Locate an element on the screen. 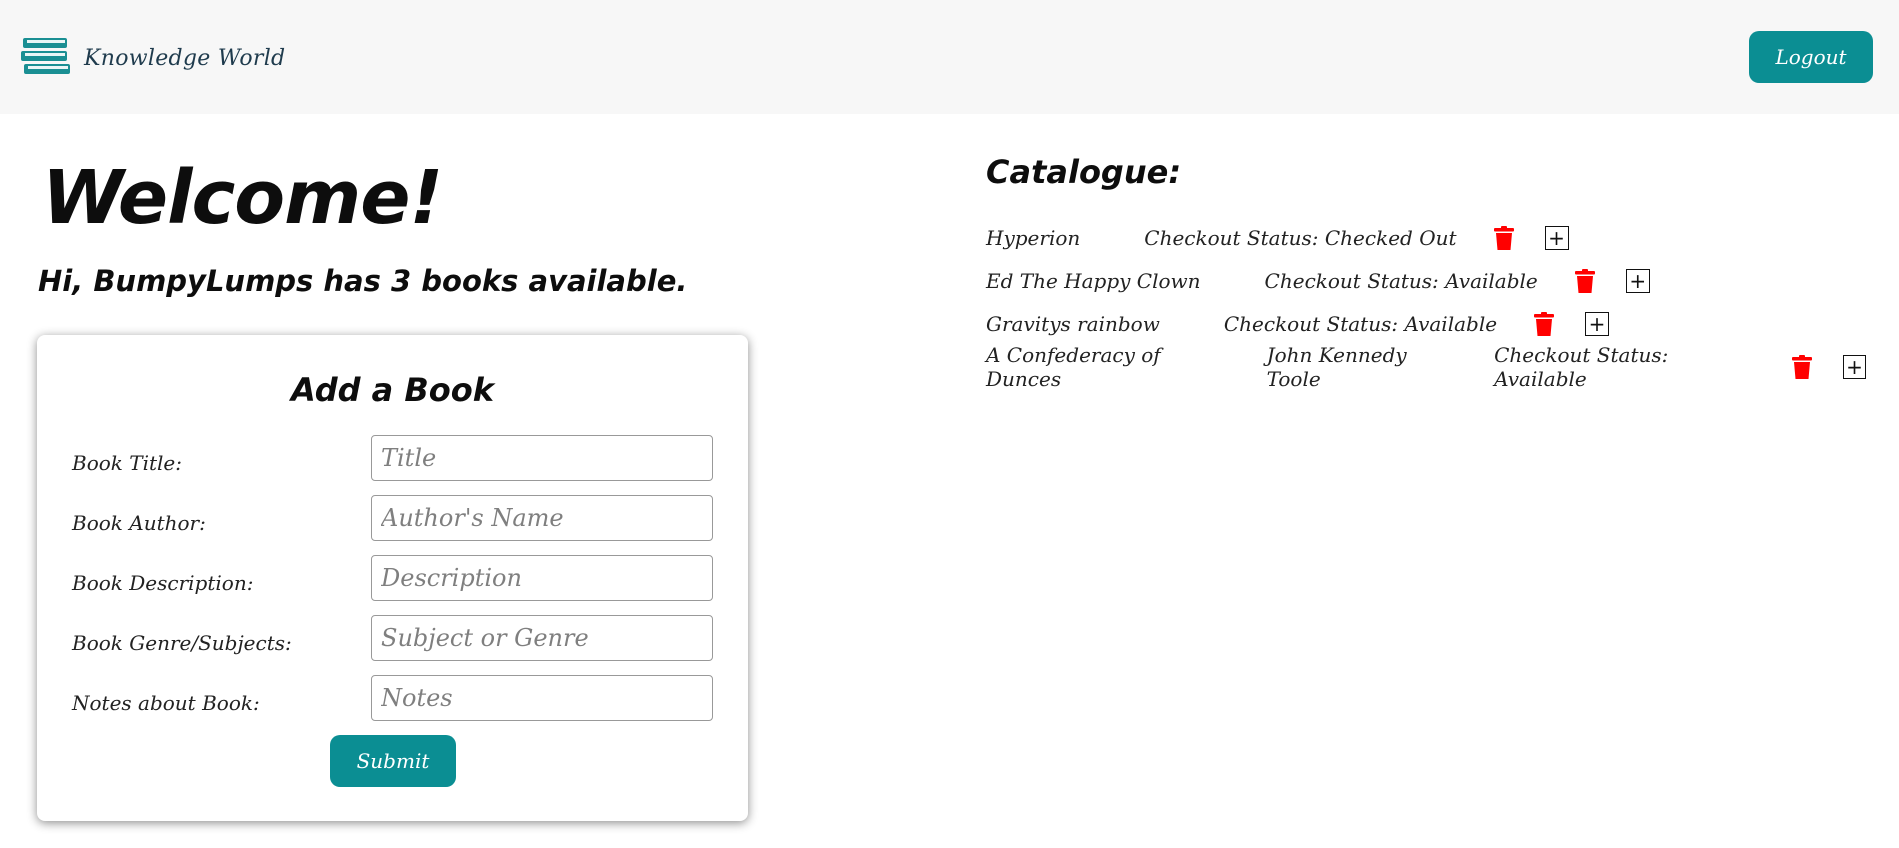 Image resolution: width=1899 pixels, height=848 pixels. book-notes-row: Notes about Book: is located at coordinates (392, 698).